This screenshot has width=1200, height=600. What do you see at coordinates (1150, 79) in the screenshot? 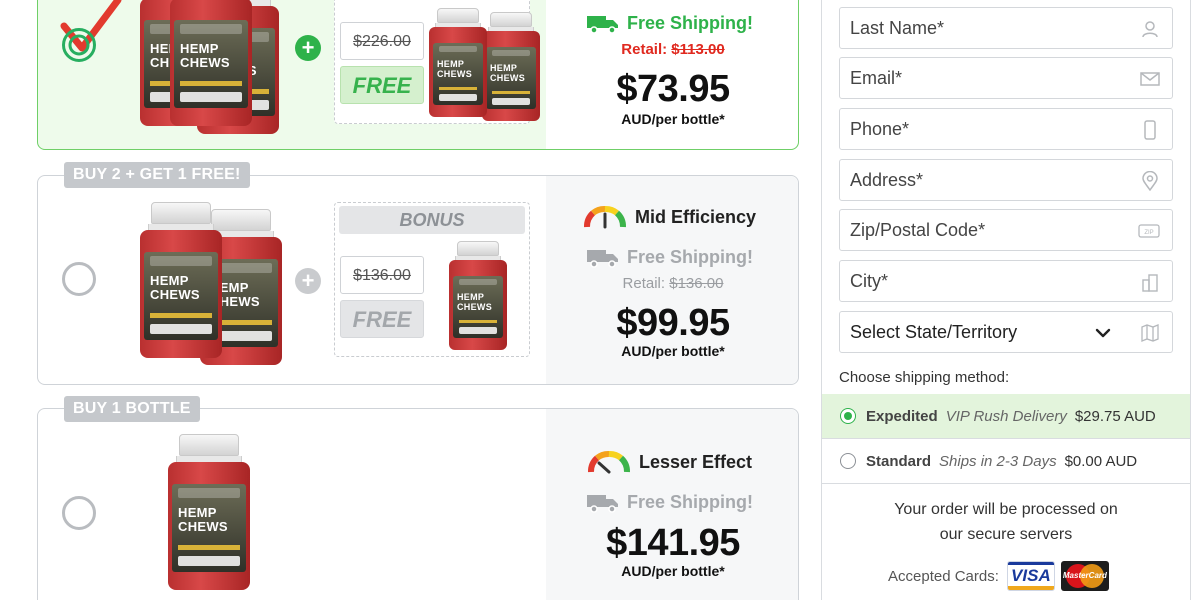
I see `envelope-icon` at bounding box center [1150, 79].